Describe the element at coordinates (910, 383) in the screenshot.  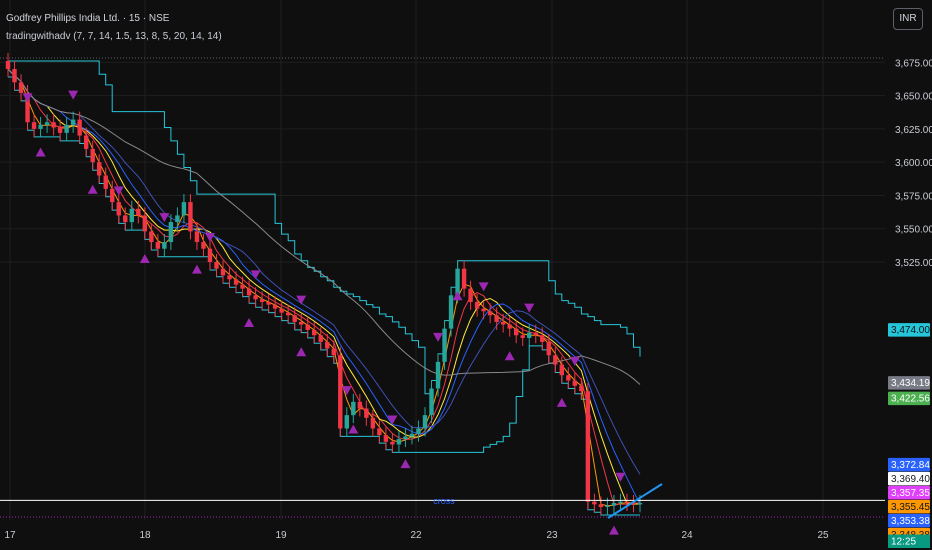
I see `price-badge-label: 3,434.19` at that location.